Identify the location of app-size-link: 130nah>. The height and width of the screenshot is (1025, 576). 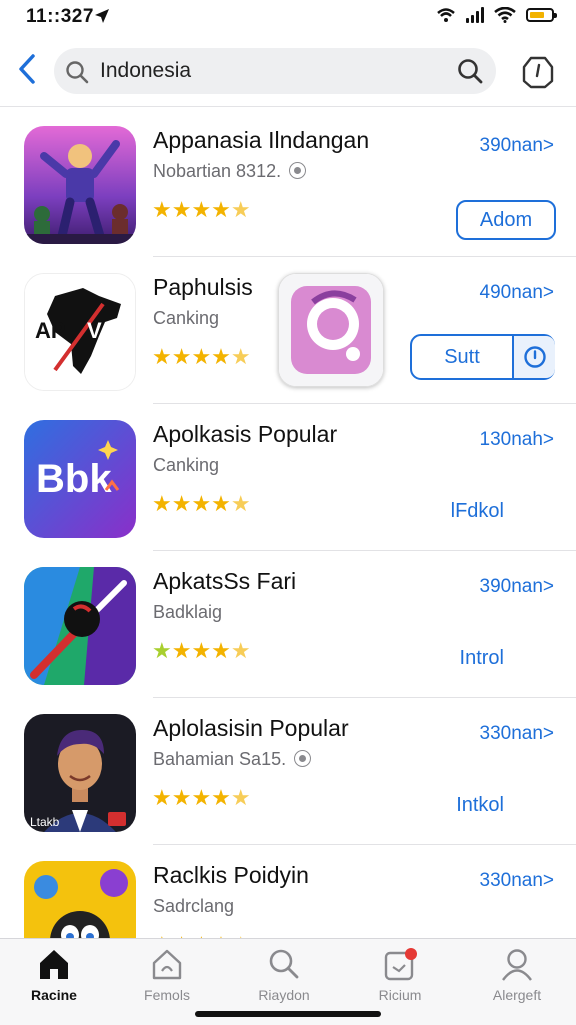
(517, 440).